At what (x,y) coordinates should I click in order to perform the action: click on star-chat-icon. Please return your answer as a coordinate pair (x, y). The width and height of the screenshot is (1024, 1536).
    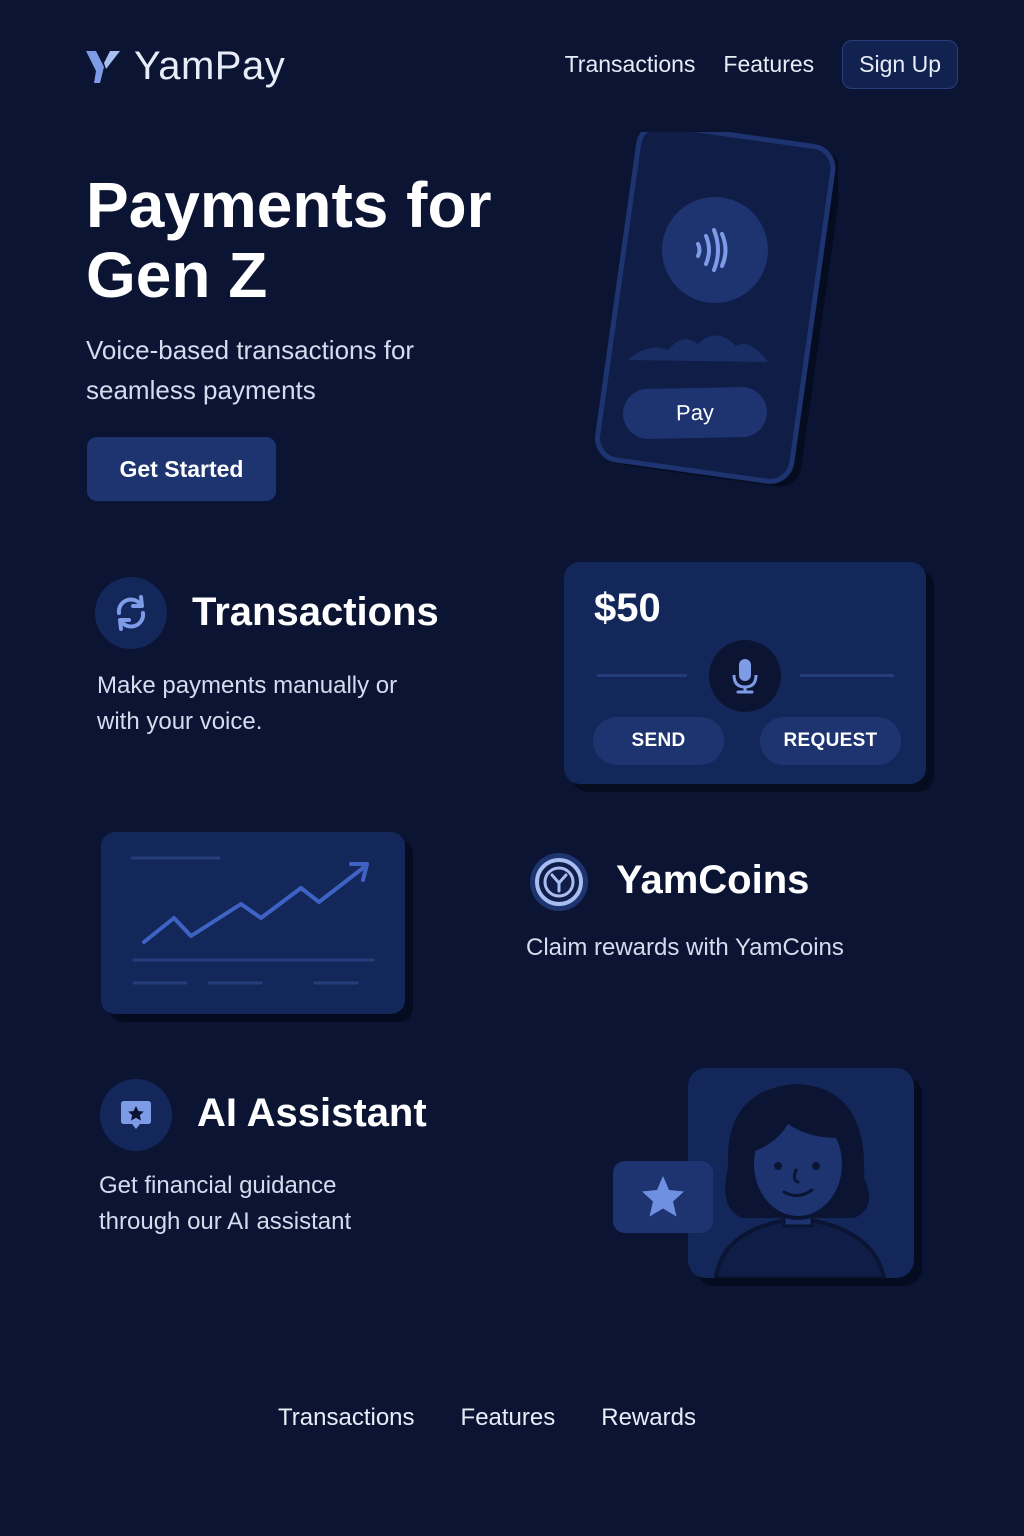
    Looking at the image, I should click on (136, 1115).